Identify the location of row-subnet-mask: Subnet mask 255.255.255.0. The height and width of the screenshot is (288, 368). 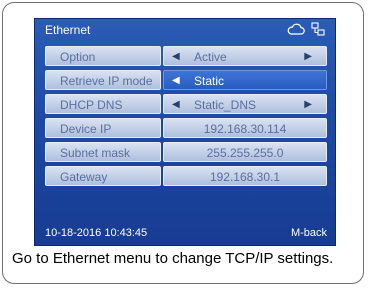
(186, 152).